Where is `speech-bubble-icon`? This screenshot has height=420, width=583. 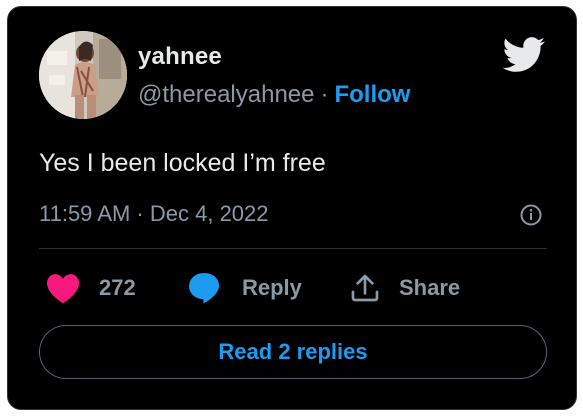 speech-bubble-icon is located at coordinates (204, 288).